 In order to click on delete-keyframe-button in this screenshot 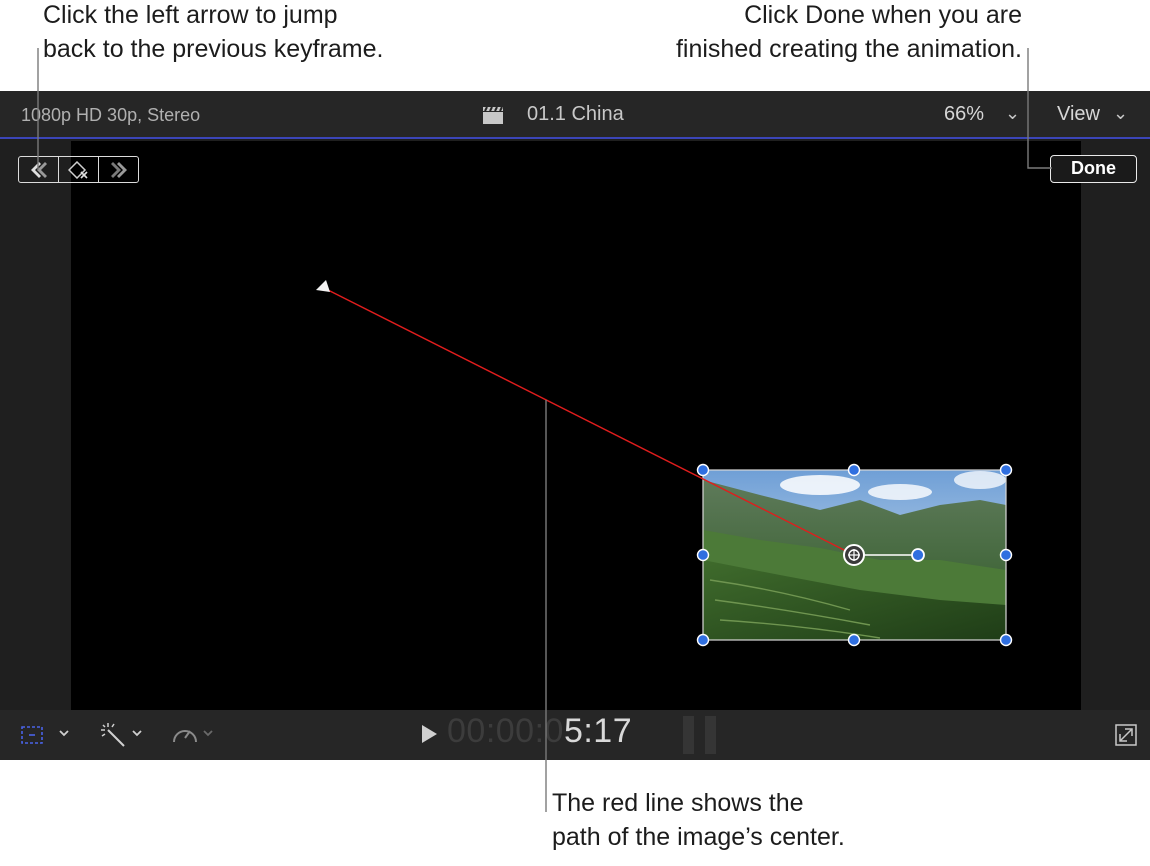, I will do `click(79, 169)`.